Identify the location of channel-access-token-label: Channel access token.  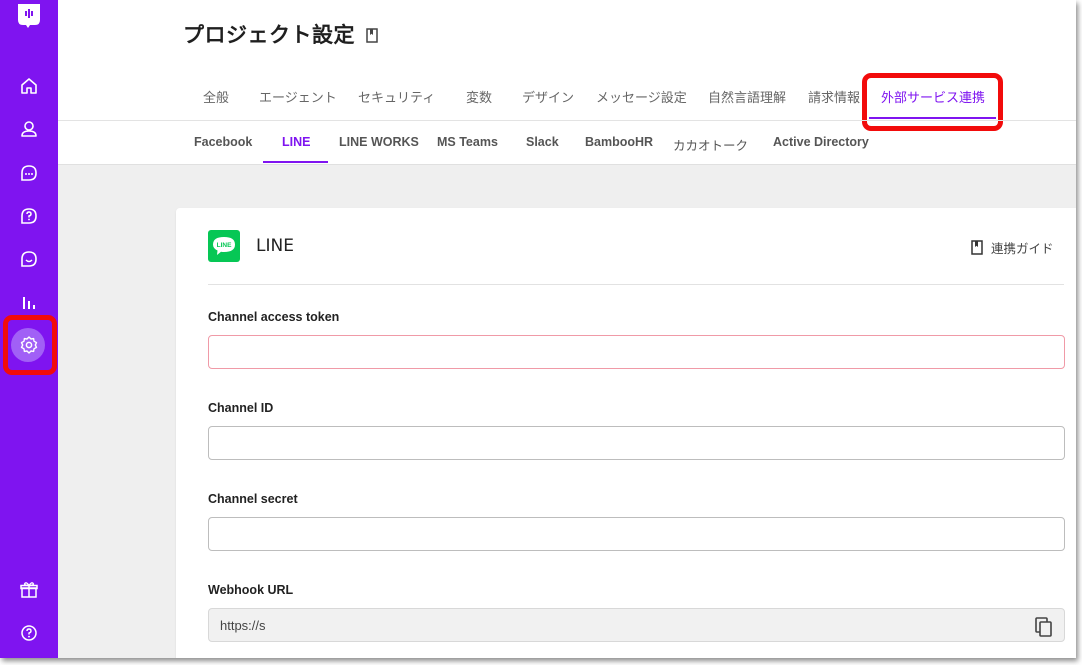
(274, 317).